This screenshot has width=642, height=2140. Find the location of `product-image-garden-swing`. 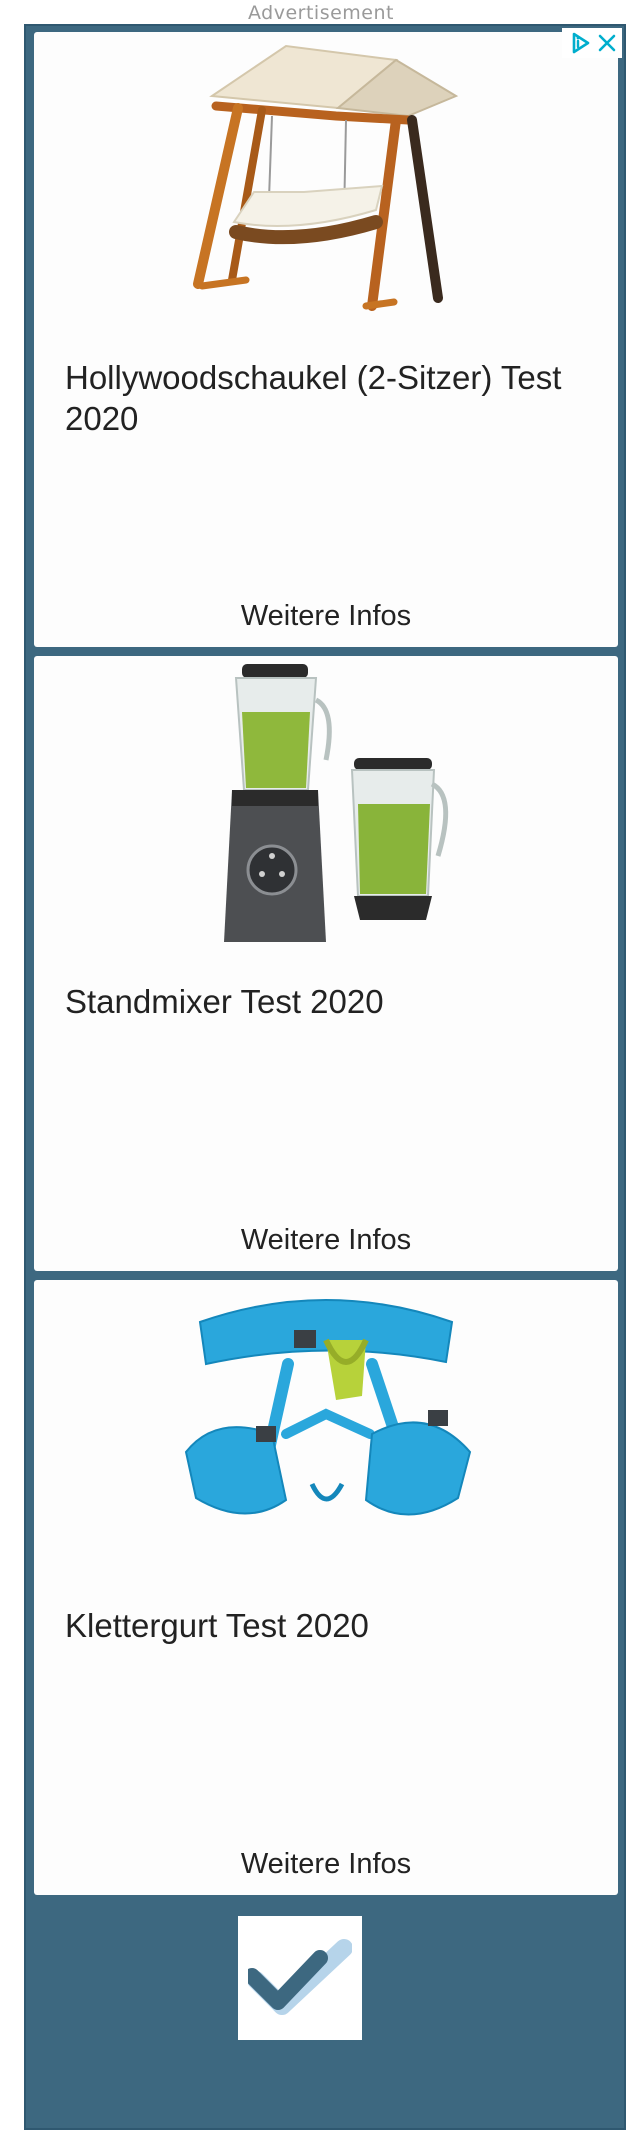

product-image-garden-swing is located at coordinates (326, 184).